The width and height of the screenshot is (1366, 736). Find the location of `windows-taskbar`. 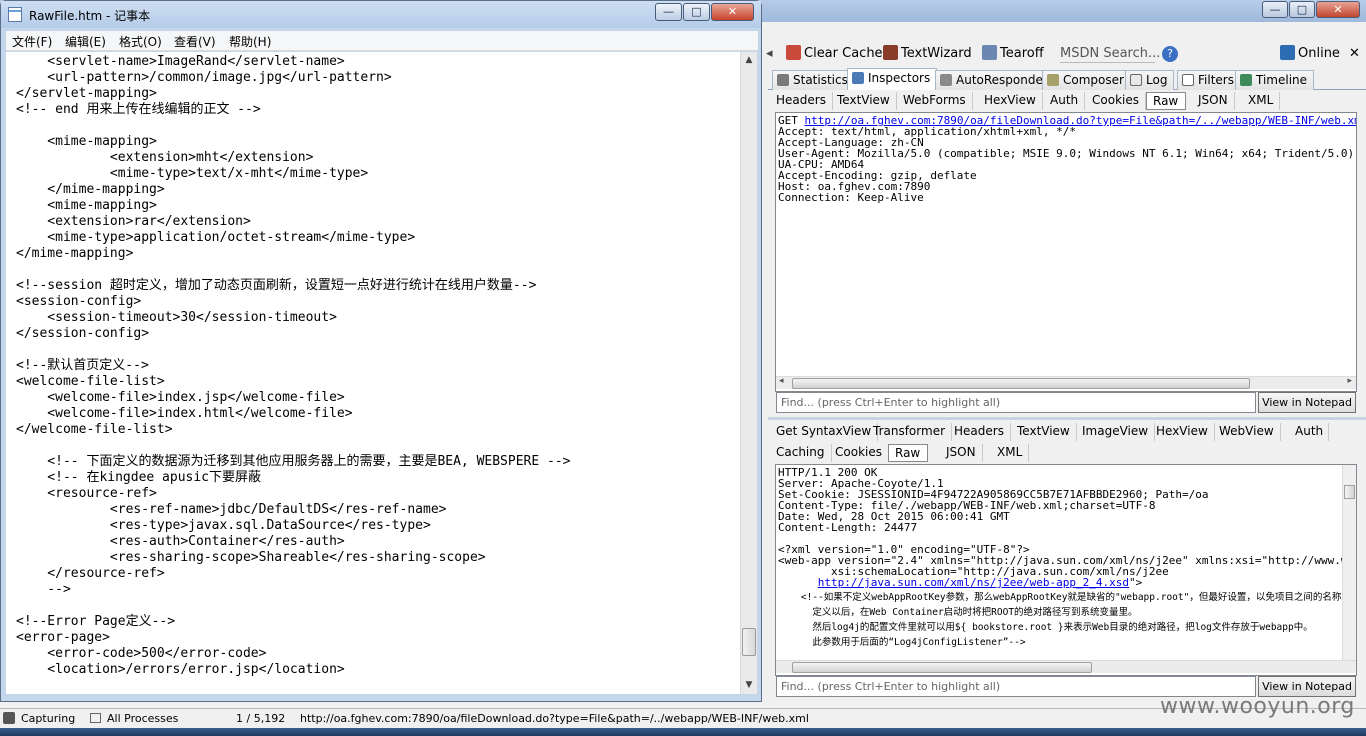

windows-taskbar is located at coordinates (683, 732).